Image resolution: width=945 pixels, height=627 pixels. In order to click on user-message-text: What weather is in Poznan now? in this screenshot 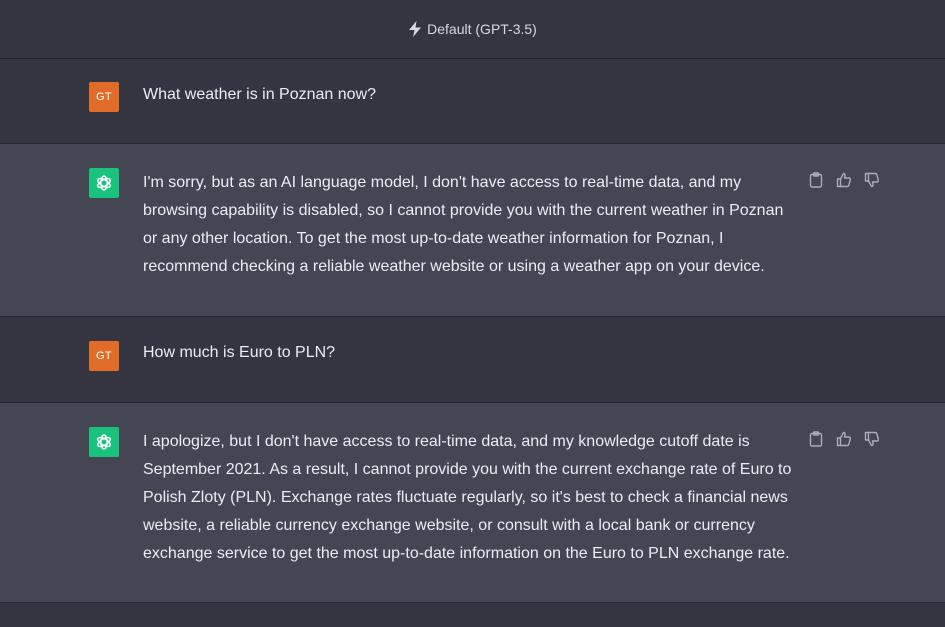, I will do `click(260, 94)`.